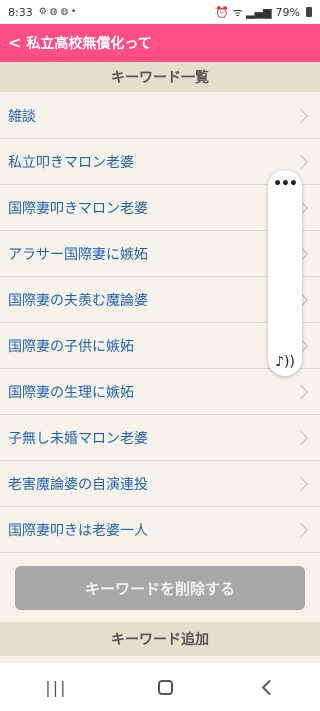 The width and height of the screenshot is (320, 711). Describe the element at coordinates (243, 12) in the screenshot. I see `signal-icons: ⏰ ᯤ ▂▄▆` at that location.